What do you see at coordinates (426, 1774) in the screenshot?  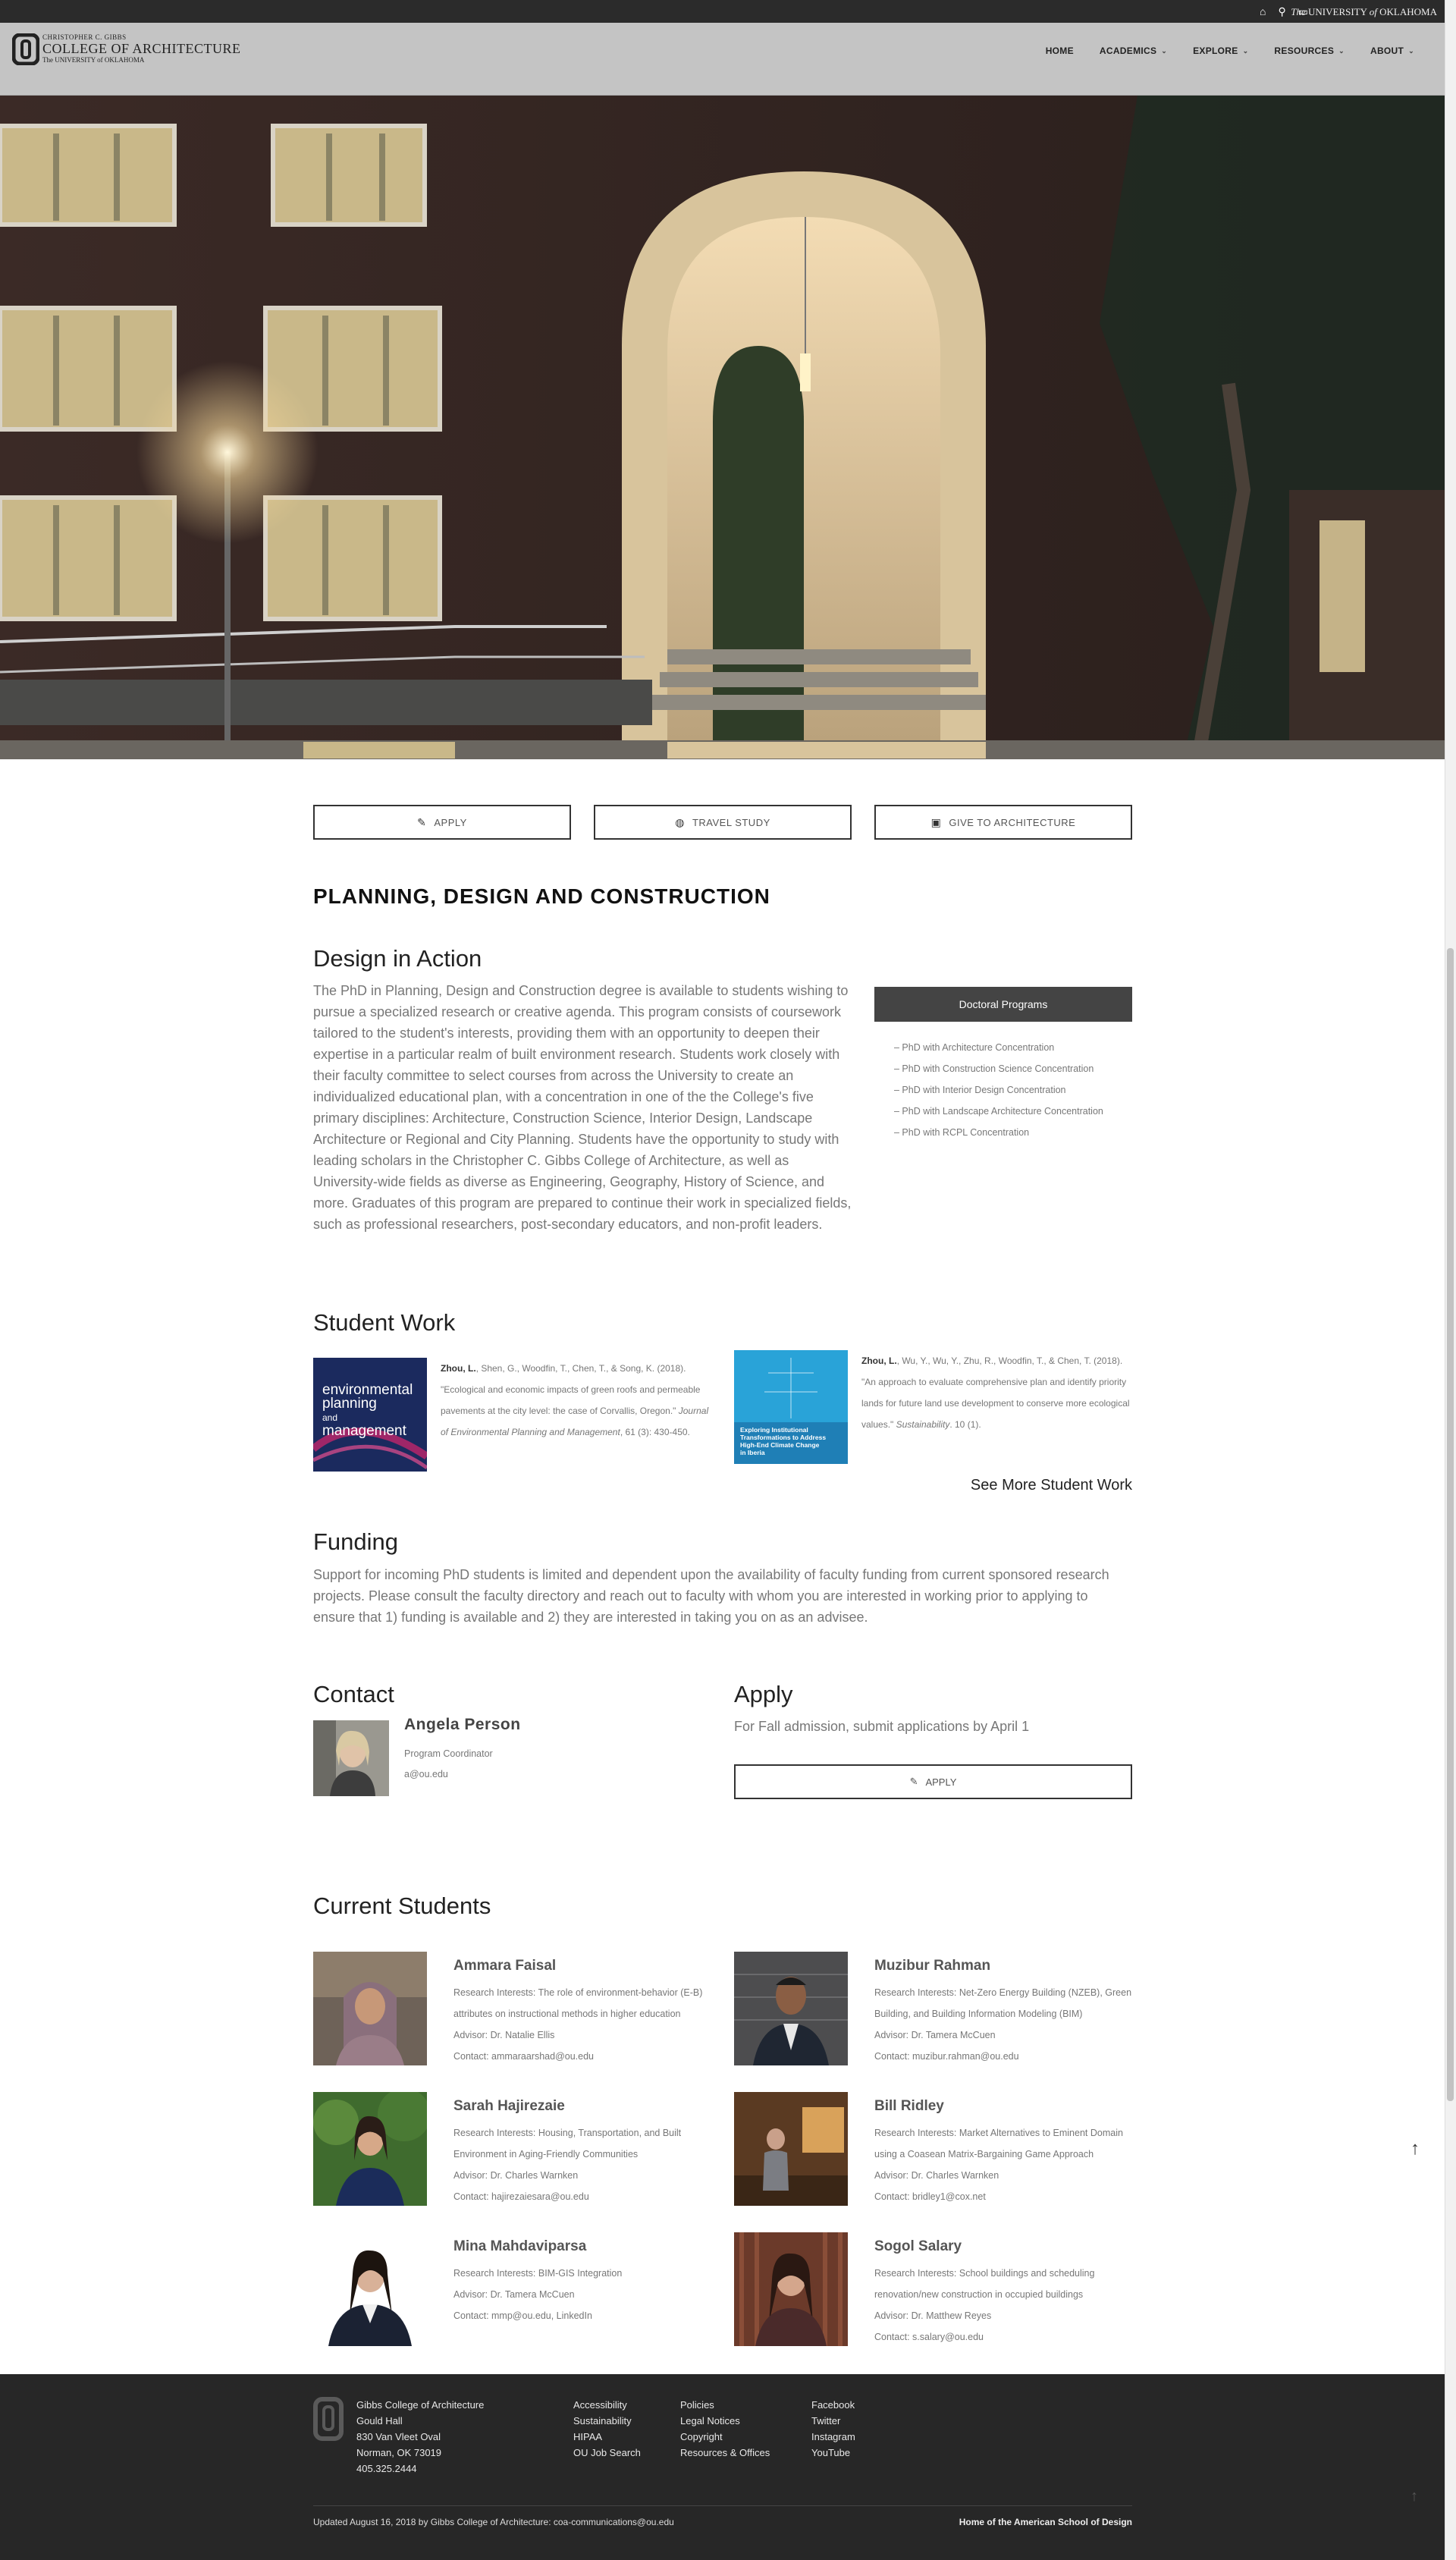 I see `contact-email: a@ou.edu` at bounding box center [426, 1774].